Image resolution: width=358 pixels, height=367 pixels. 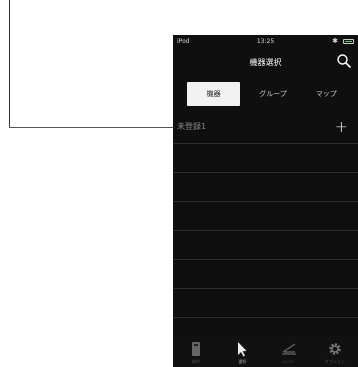 I want to click on device-name: 未登録1, so click(x=192, y=126).